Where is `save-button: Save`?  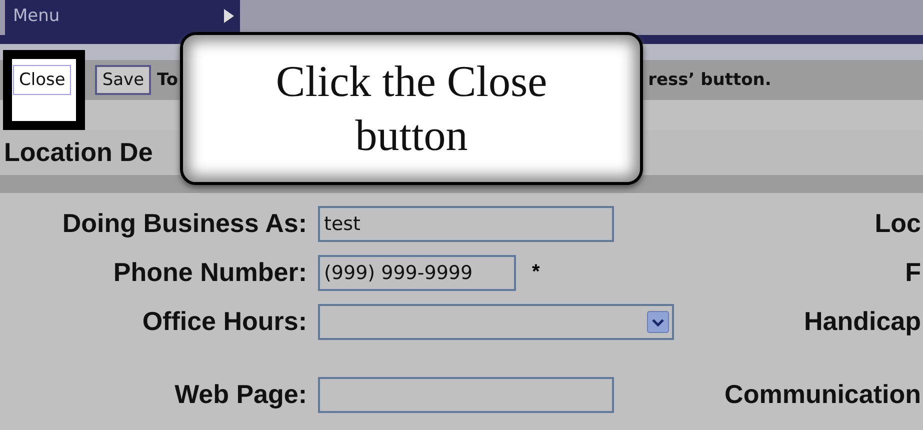 save-button: Save is located at coordinates (123, 80).